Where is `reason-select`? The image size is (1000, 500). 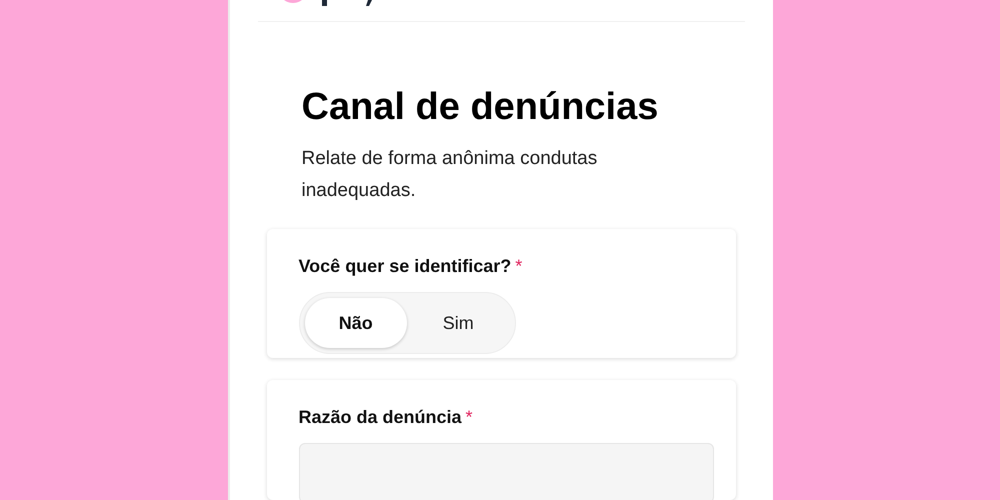
reason-select is located at coordinates (506, 471).